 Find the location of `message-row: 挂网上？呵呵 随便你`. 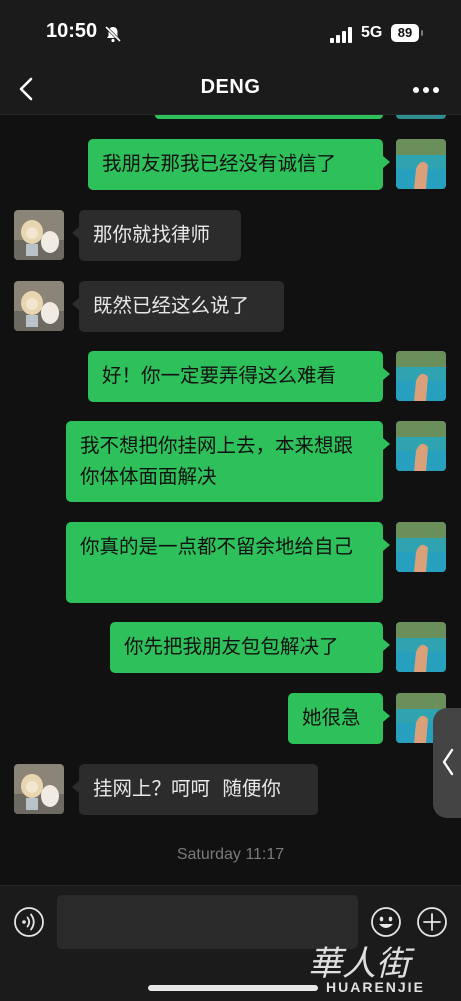

message-row: 挂网上？呵呵 随便你 is located at coordinates (230, 789).